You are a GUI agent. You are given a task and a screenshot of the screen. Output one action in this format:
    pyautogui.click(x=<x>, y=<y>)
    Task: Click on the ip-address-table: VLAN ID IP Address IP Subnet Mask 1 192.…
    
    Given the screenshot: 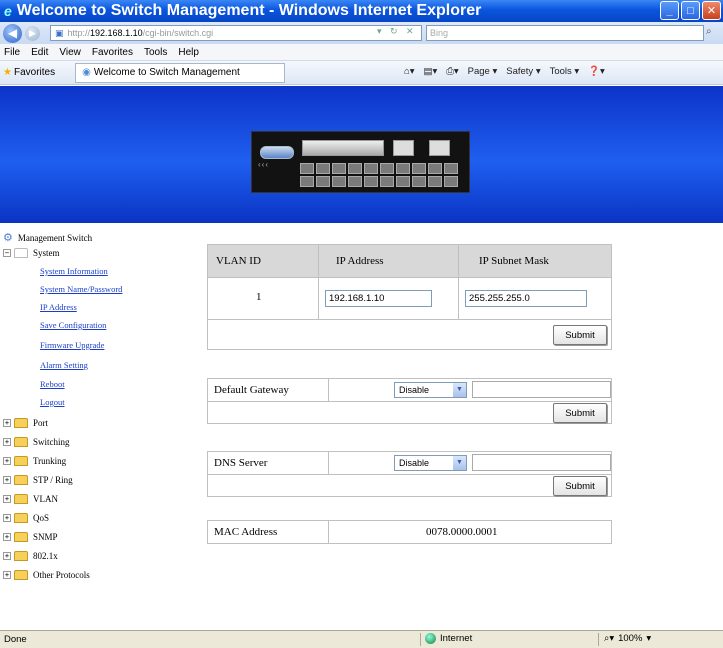 What is the action you would take?
    pyautogui.click(x=409, y=297)
    